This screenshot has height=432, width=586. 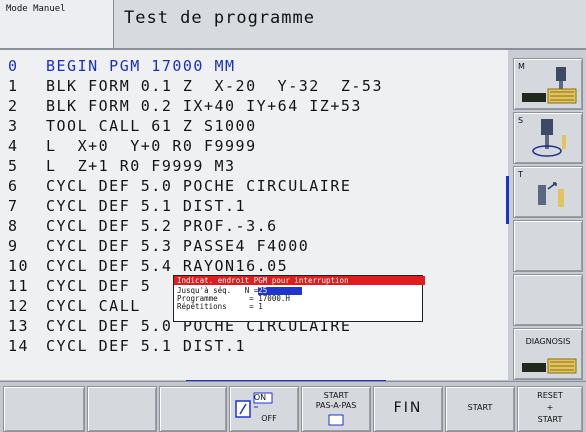 What do you see at coordinates (19, 306) in the screenshot?
I see `line-number: 12` at bounding box center [19, 306].